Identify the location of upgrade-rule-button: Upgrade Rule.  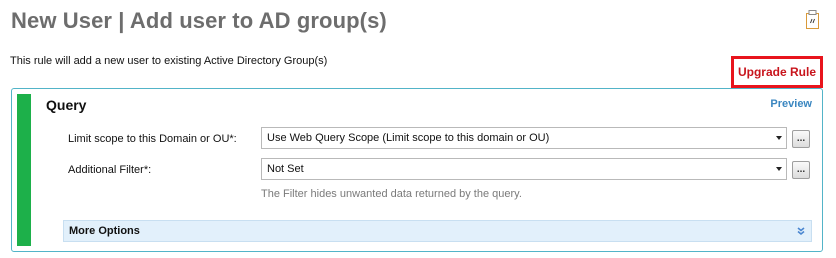
(777, 72).